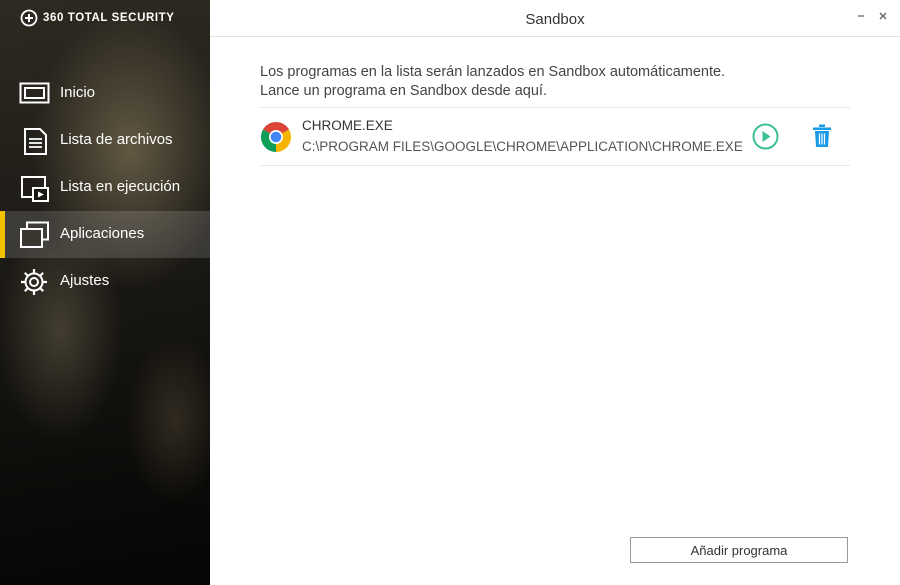 Image resolution: width=900 pixels, height=585 pixels. What do you see at coordinates (105, 93) in the screenshot?
I see `sidebar-item-inicio: Inicio` at bounding box center [105, 93].